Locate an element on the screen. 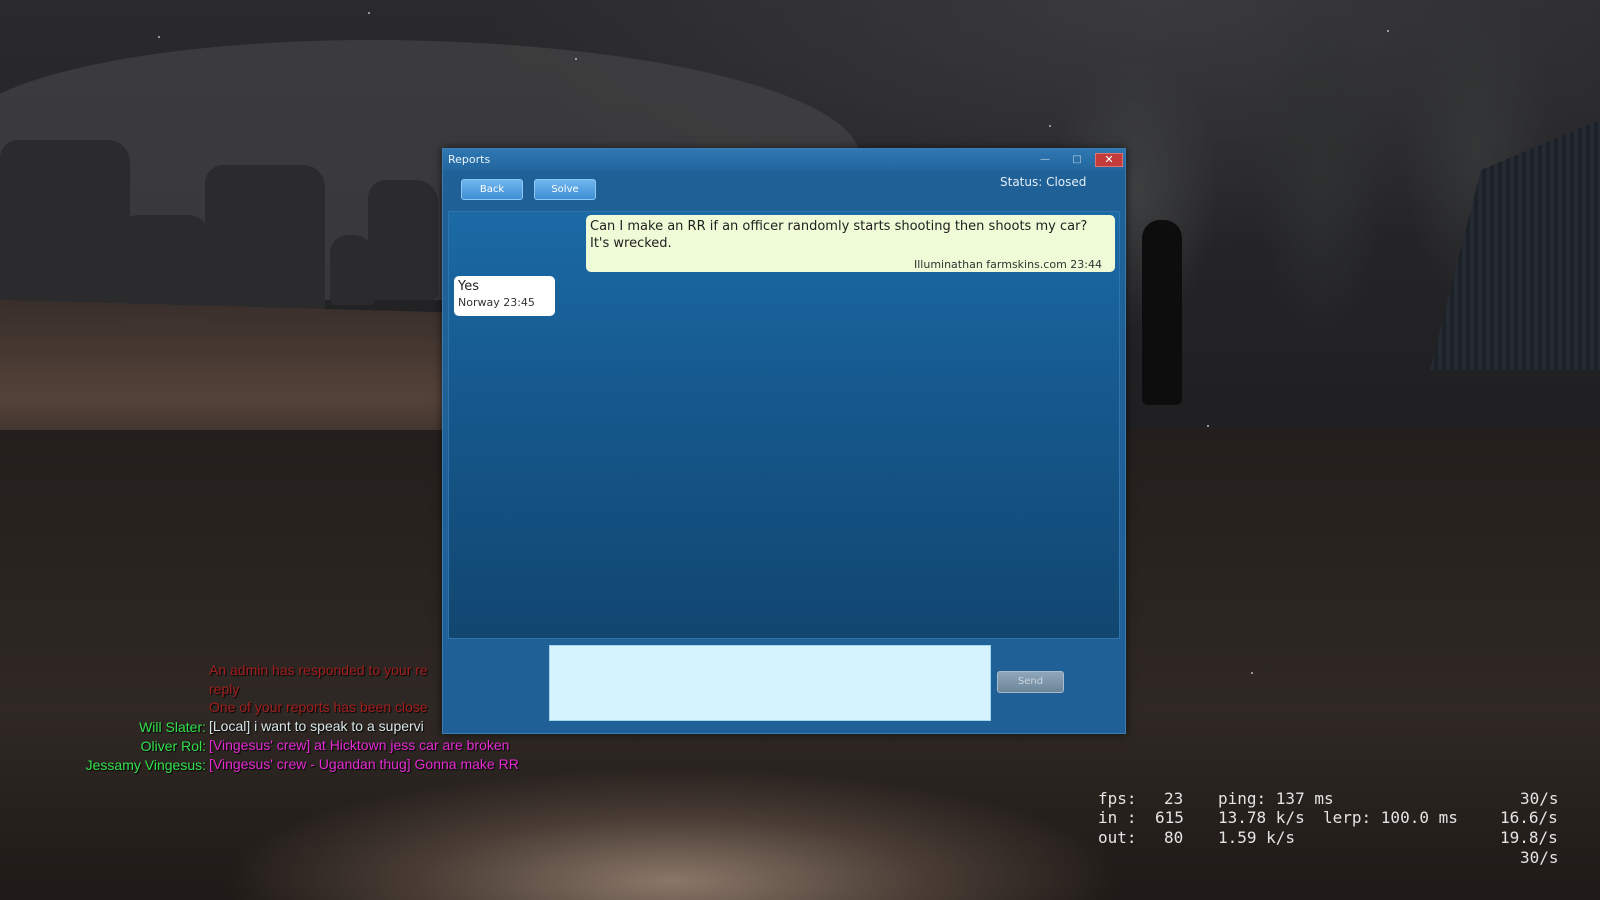 Image resolution: width=1600 pixels, height=900 pixels. message-meta: Norway 23:45 is located at coordinates (496, 302).